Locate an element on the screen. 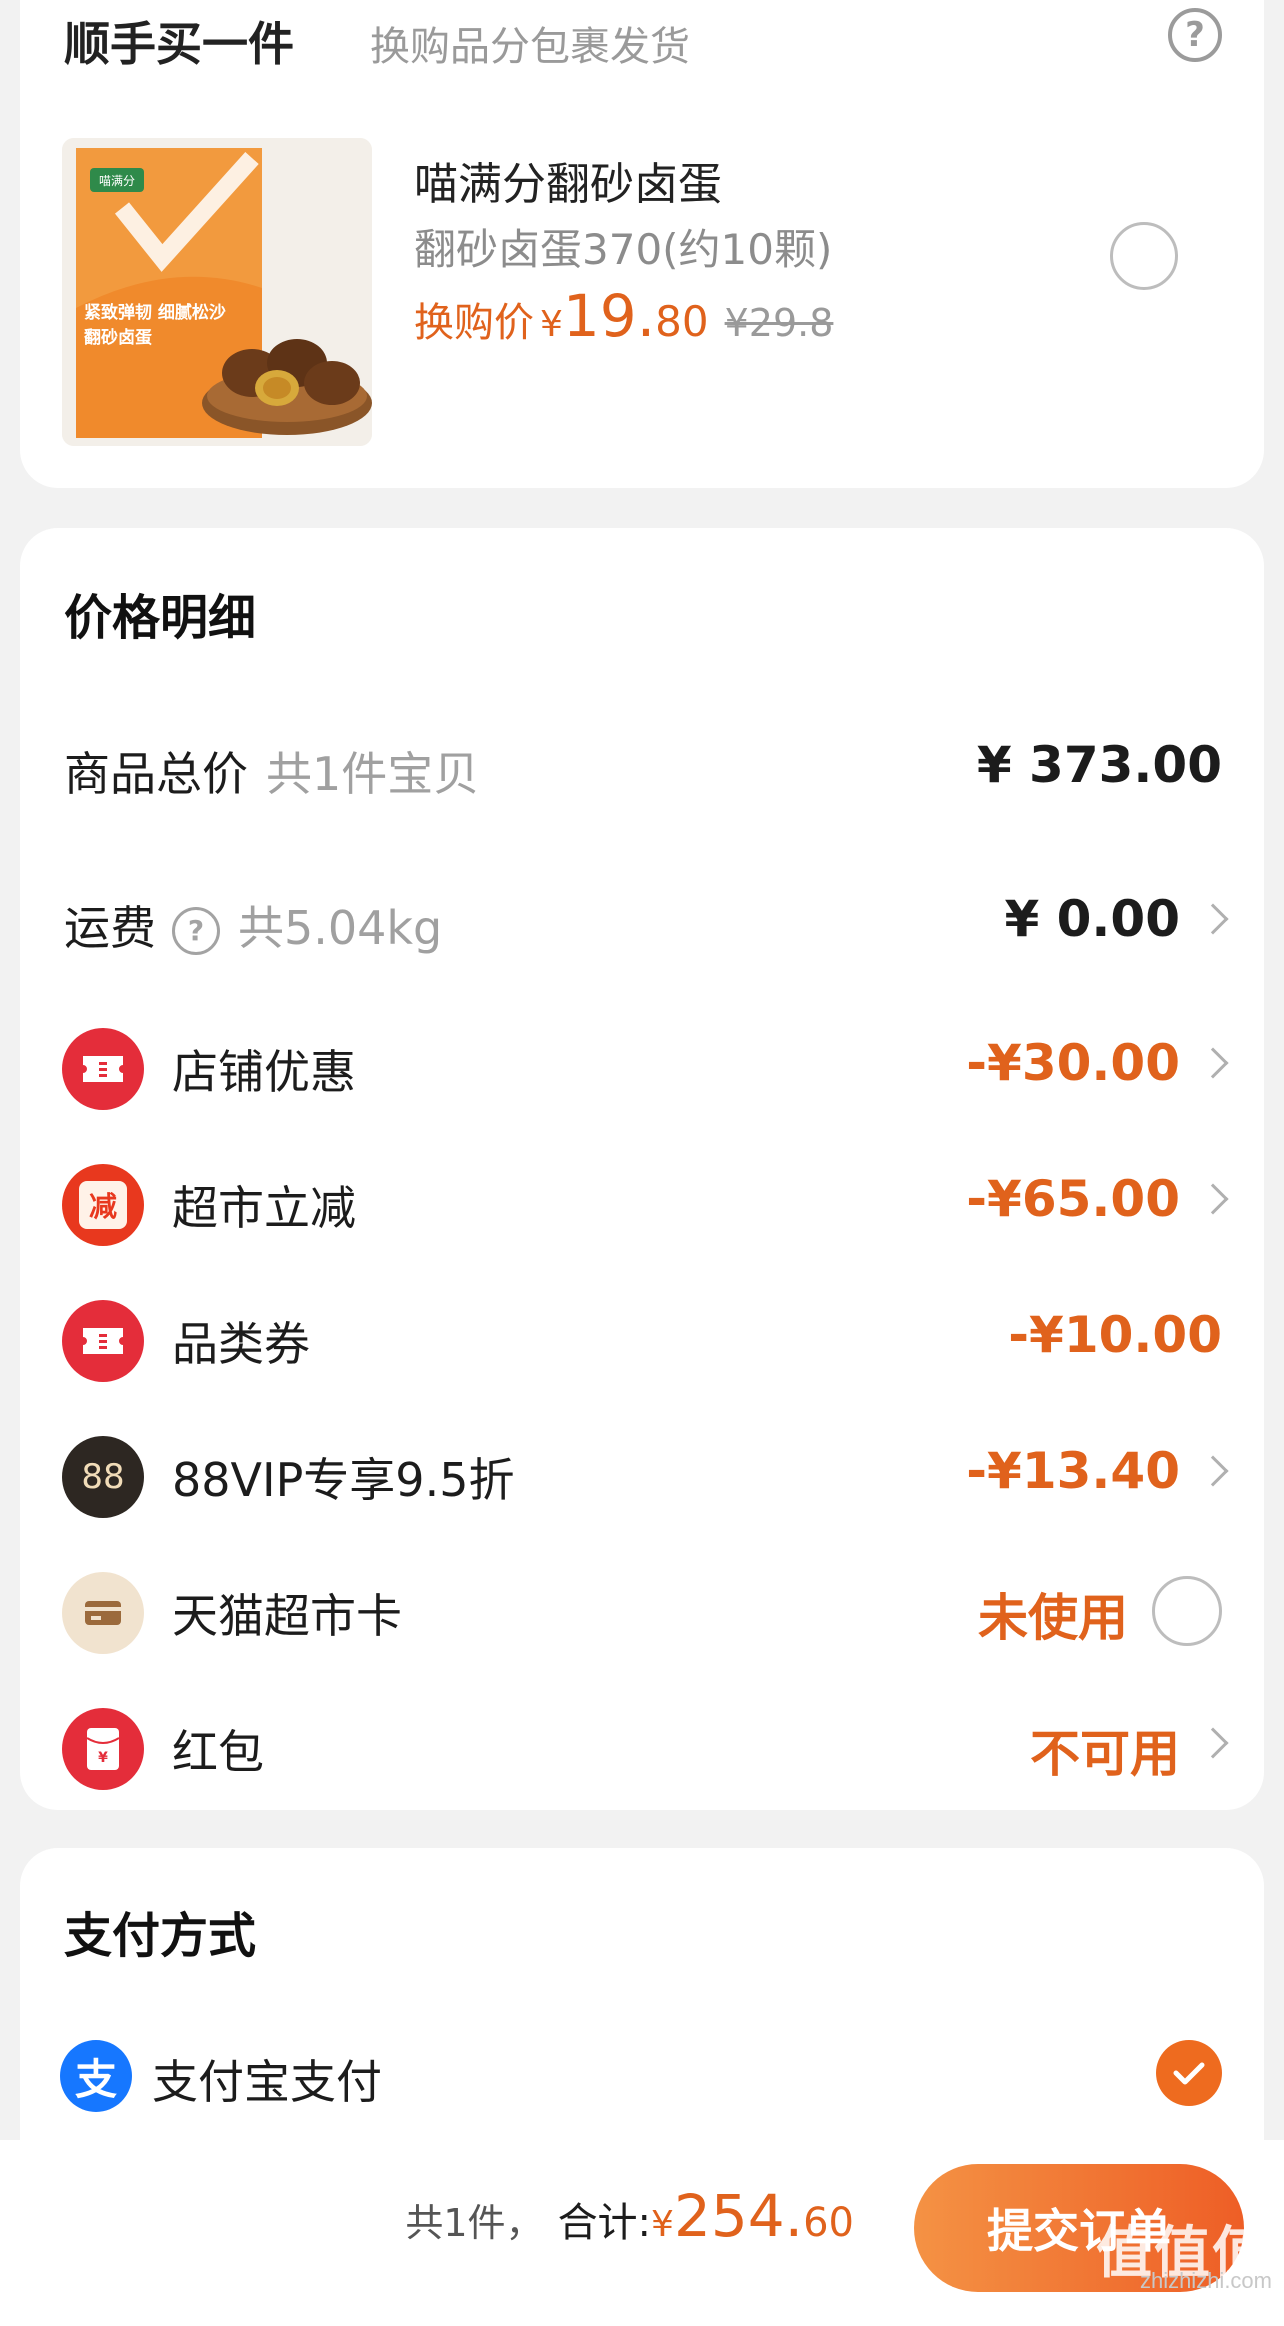 The width and height of the screenshot is (1284, 2326). store-discount-value: -¥30.00 is located at coordinates (1073, 1063).